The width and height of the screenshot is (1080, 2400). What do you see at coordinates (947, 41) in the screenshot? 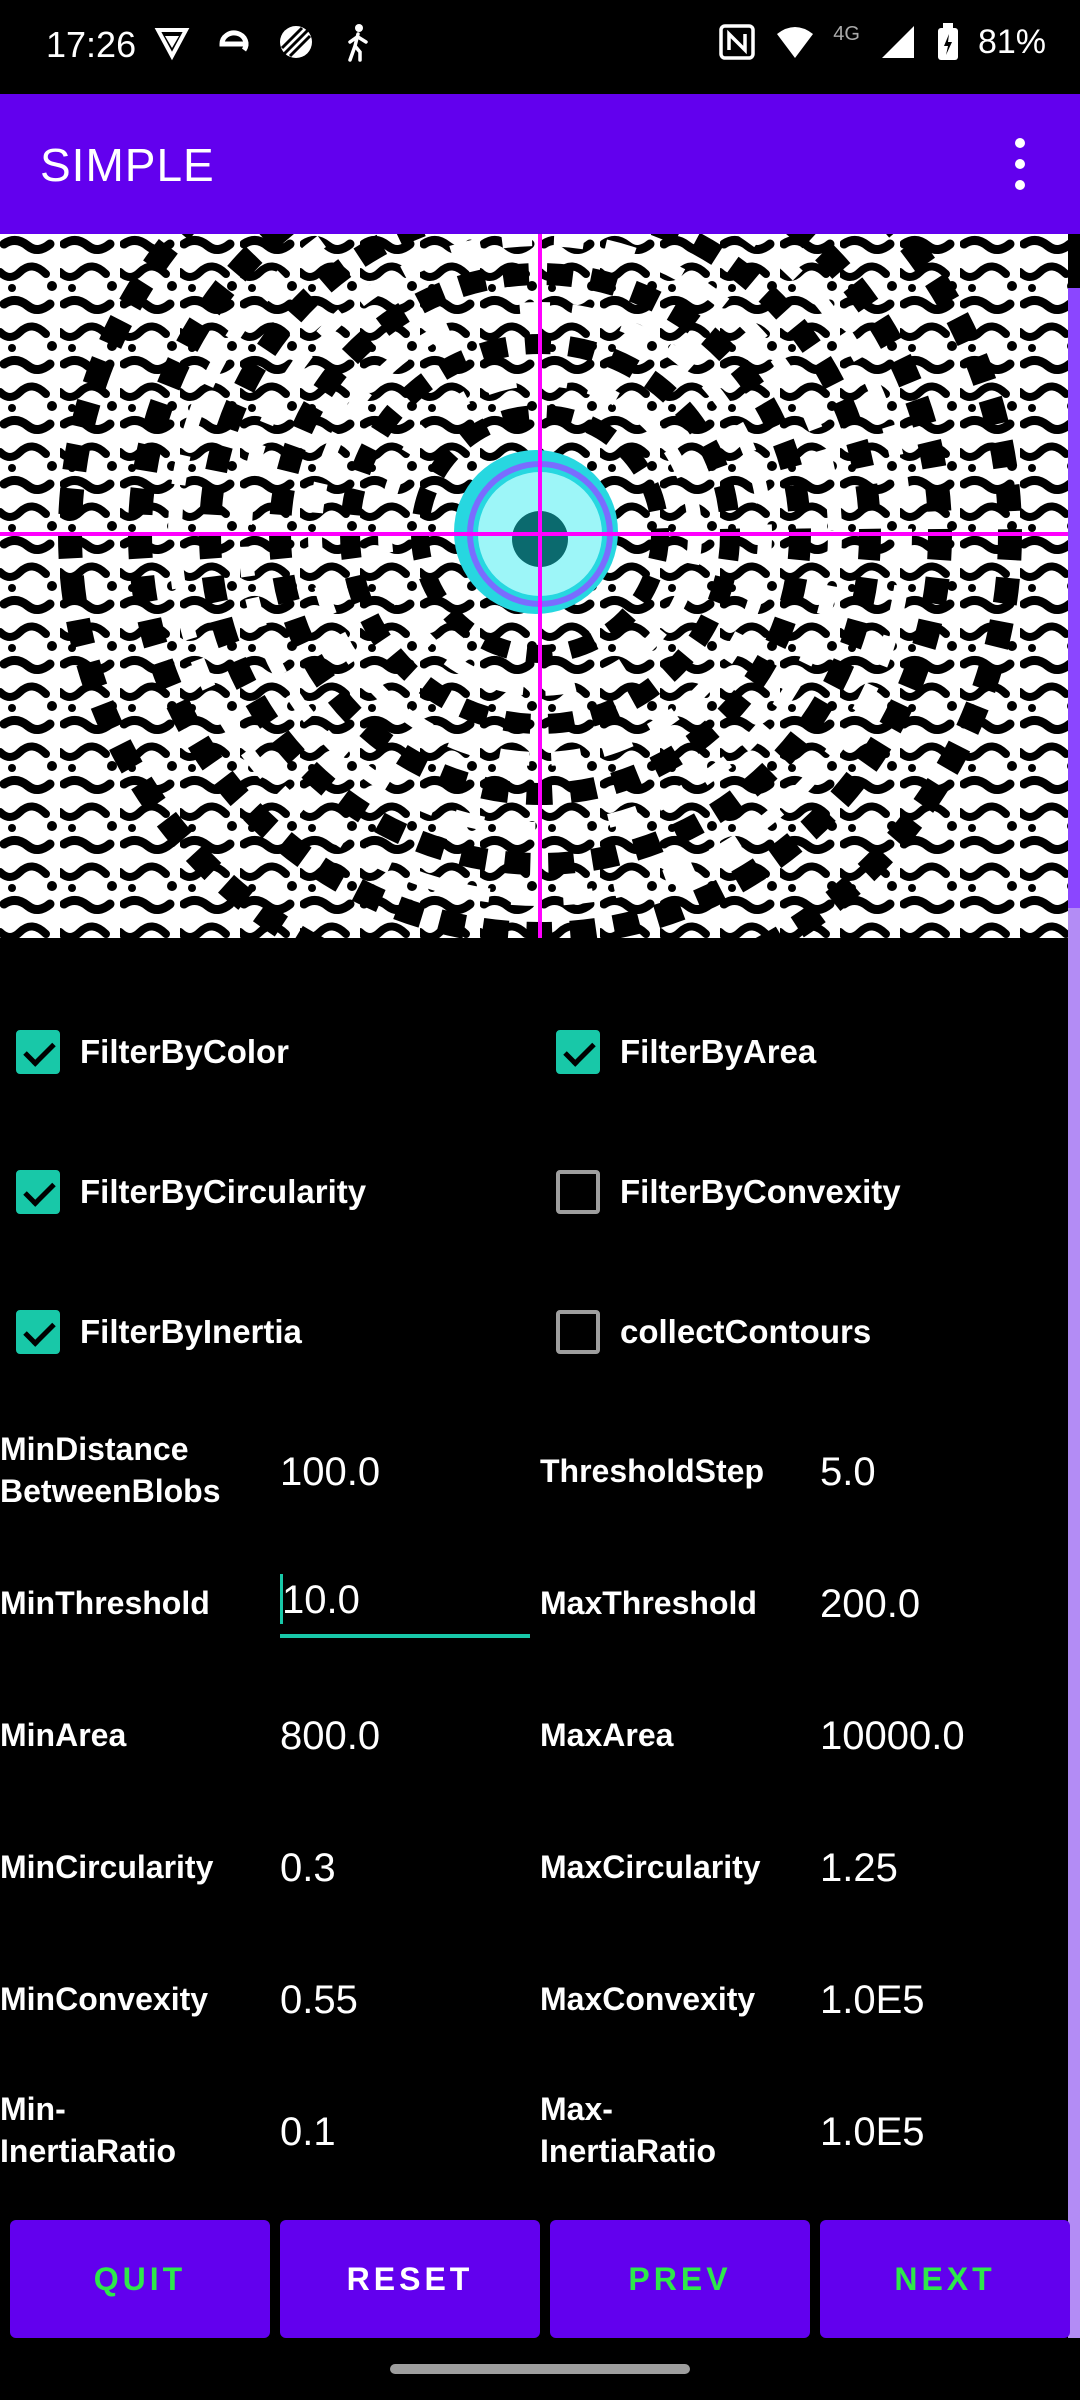
I see `battery-icon` at bounding box center [947, 41].